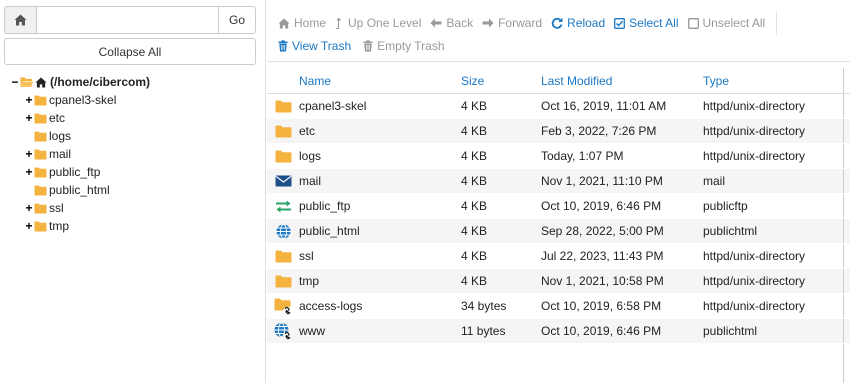  I want to click on collapse-toggle-icon: −, so click(15, 82).